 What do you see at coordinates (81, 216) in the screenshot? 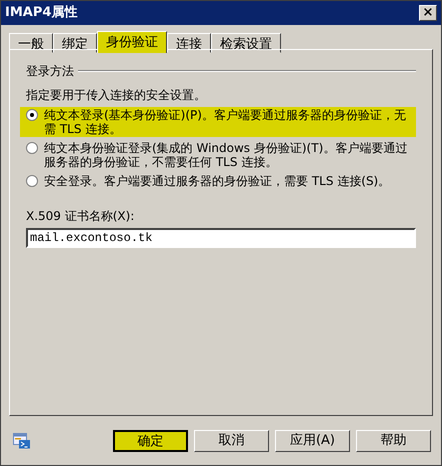
I see `field-label: X.509 证书名称(X):` at bounding box center [81, 216].